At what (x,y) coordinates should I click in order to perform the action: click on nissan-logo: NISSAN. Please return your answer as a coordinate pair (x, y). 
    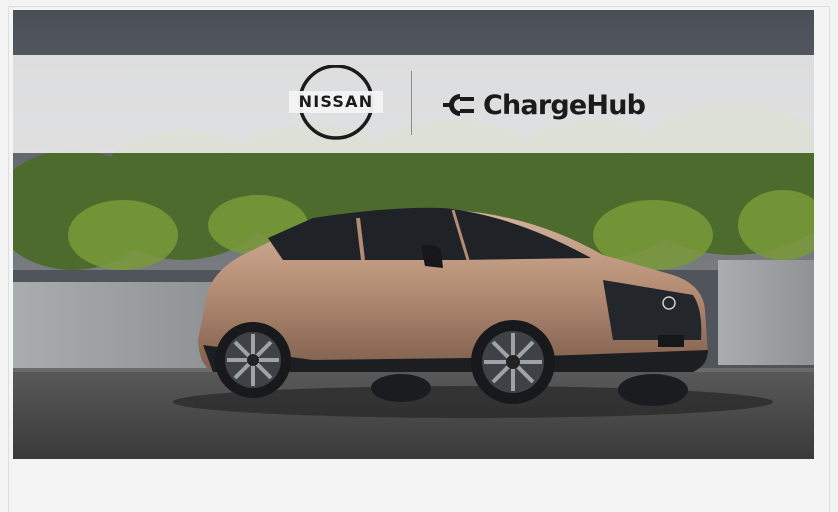
    Looking at the image, I should click on (336, 103).